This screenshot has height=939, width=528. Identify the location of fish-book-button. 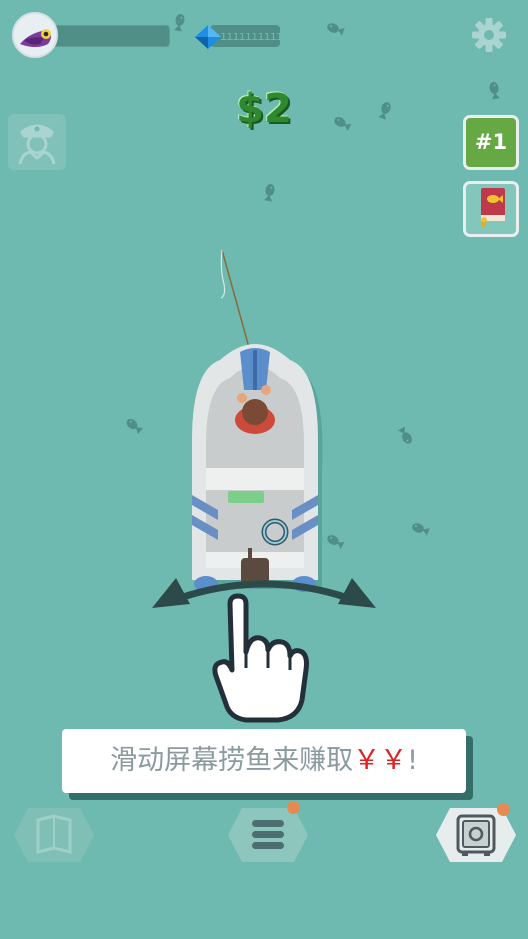
(491, 209).